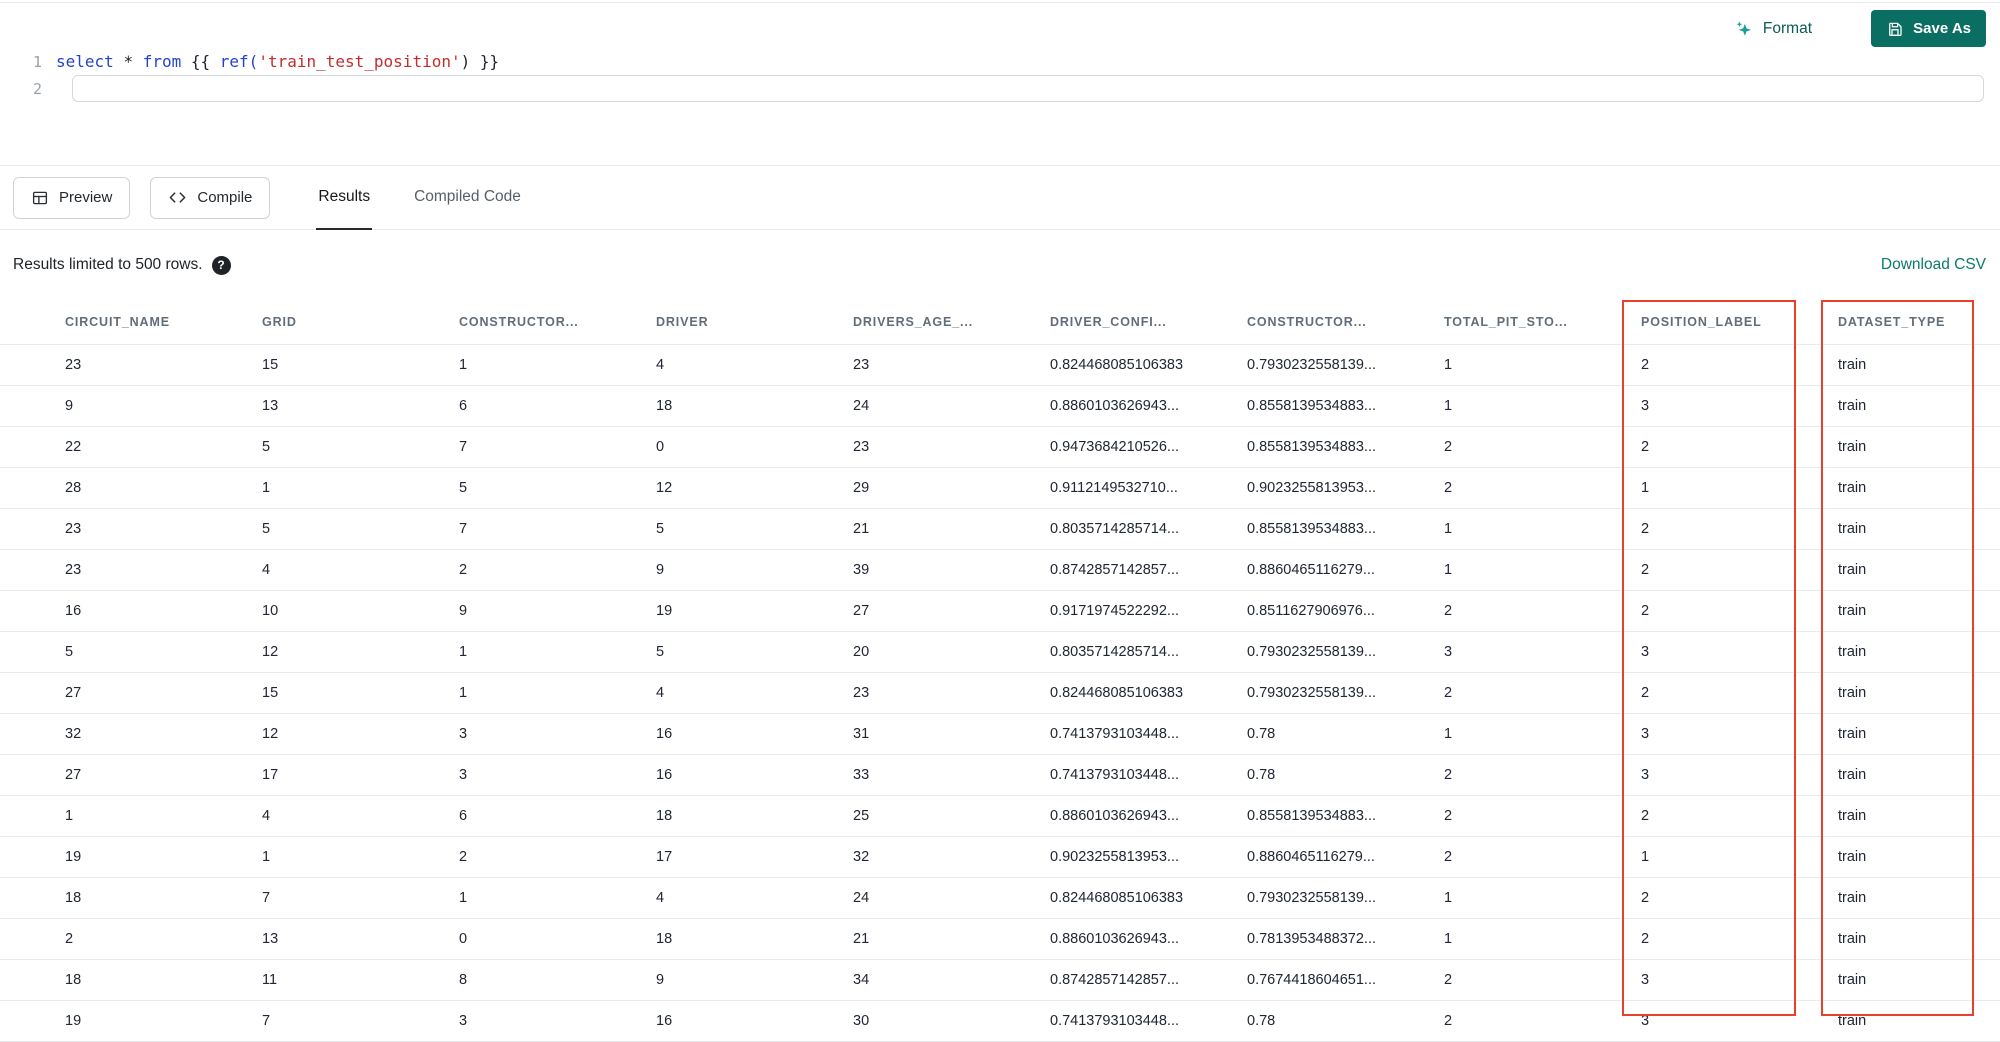 This screenshot has width=2000, height=1042. I want to click on table-cell: 19, so click(664, 611).